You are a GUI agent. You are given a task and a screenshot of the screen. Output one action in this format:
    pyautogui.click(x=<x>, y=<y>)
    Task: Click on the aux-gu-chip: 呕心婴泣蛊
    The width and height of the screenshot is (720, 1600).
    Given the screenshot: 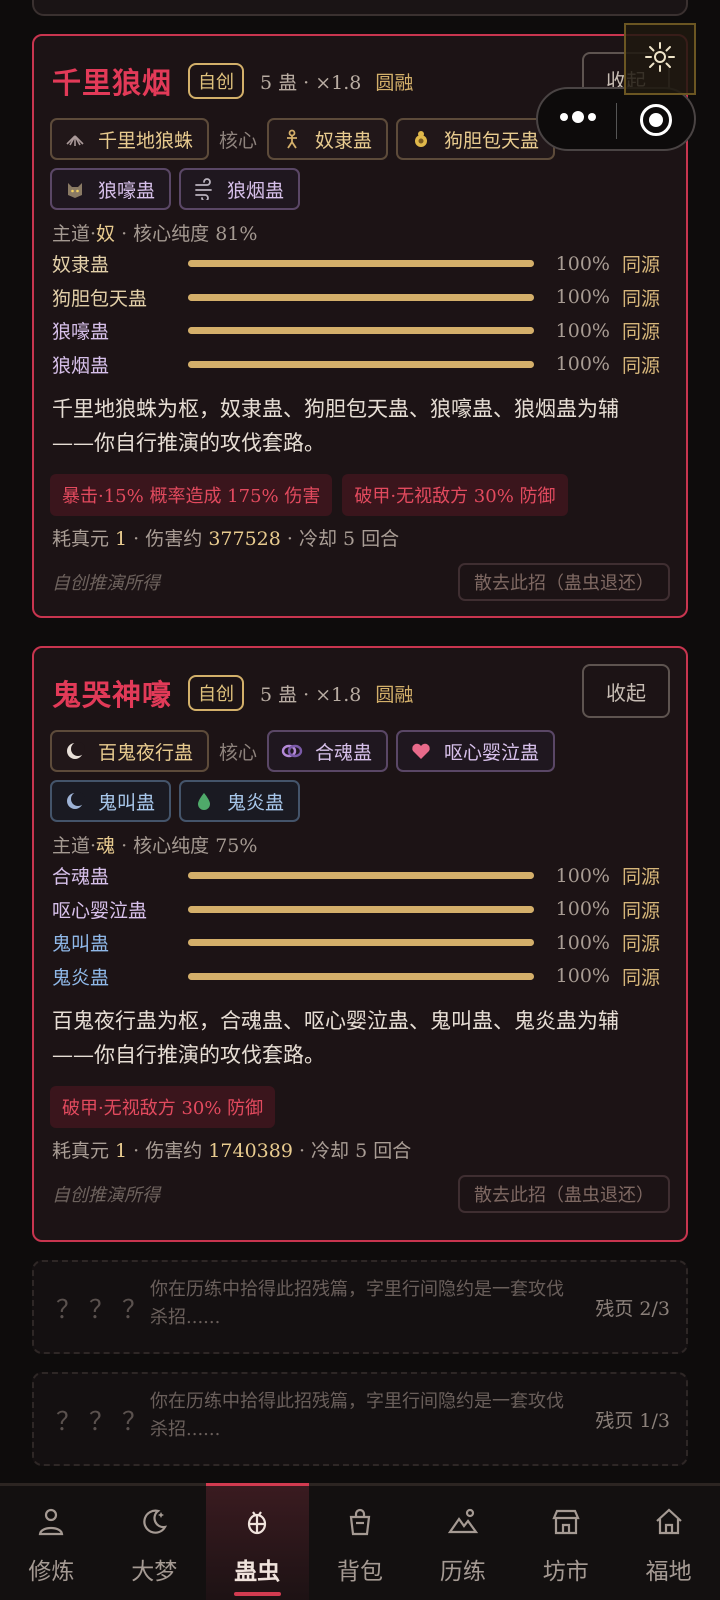 What is the action you would take?
    pyautogui.click(x=476, y=751)
    